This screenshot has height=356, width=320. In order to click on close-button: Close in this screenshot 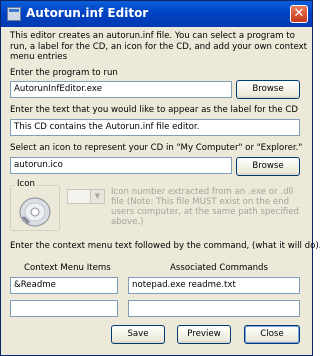, I will do `click(272, 334)`.